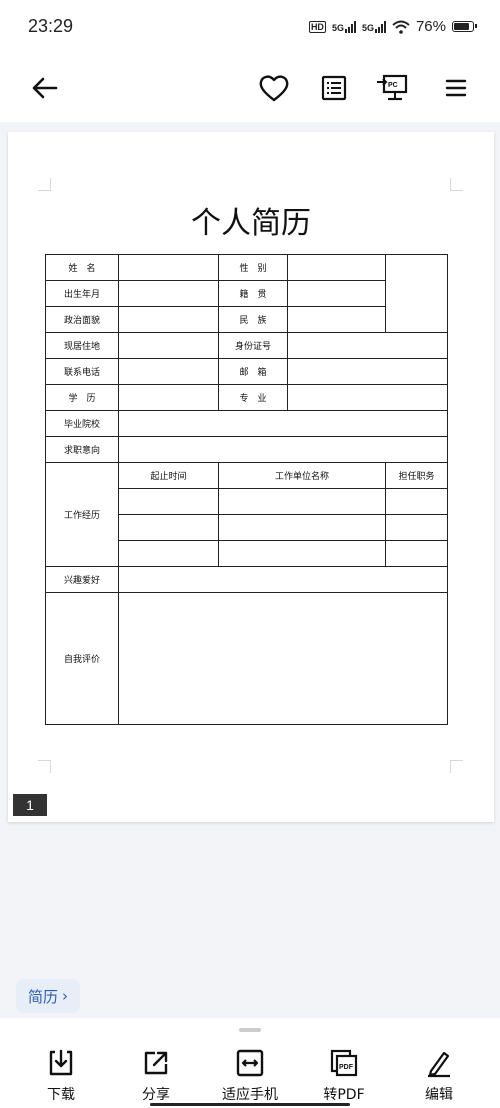 The width and height of the screenshot is (500, 1108). Describe the element at coordinates (156, 1095) in the screenshot. I see `share-label: 分享` at that location.